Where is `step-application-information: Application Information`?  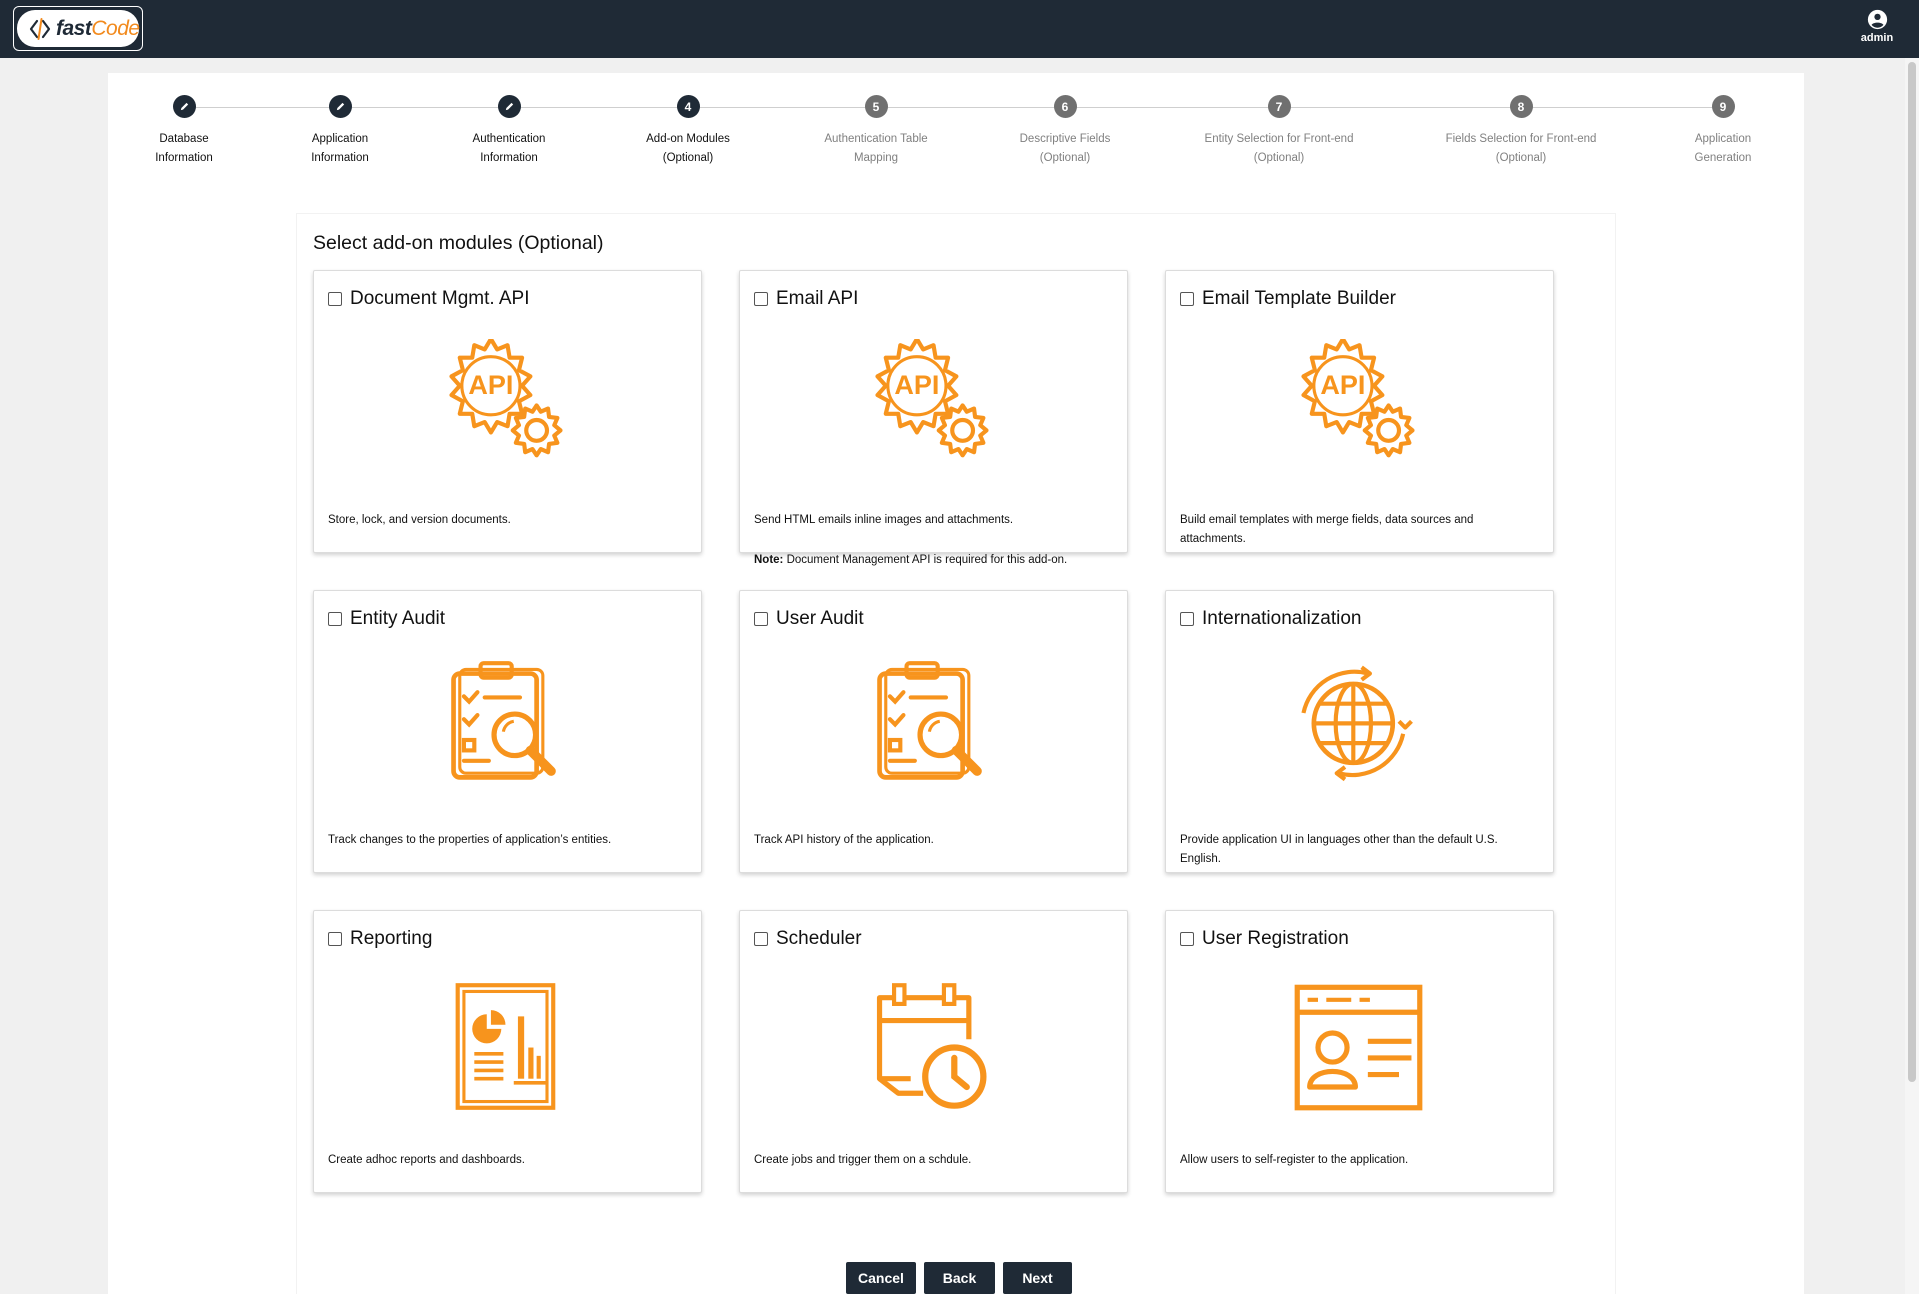
step-application-information: Application Information is located at coordinates (340, 131).